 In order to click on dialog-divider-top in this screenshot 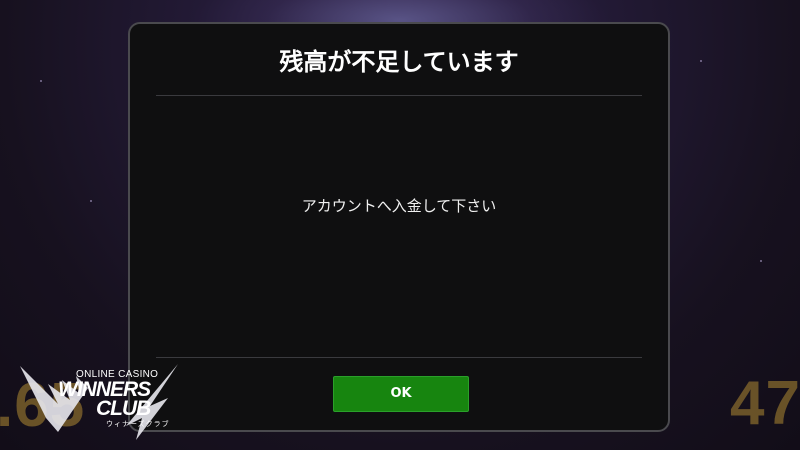, I will do `click(399, 95)`.